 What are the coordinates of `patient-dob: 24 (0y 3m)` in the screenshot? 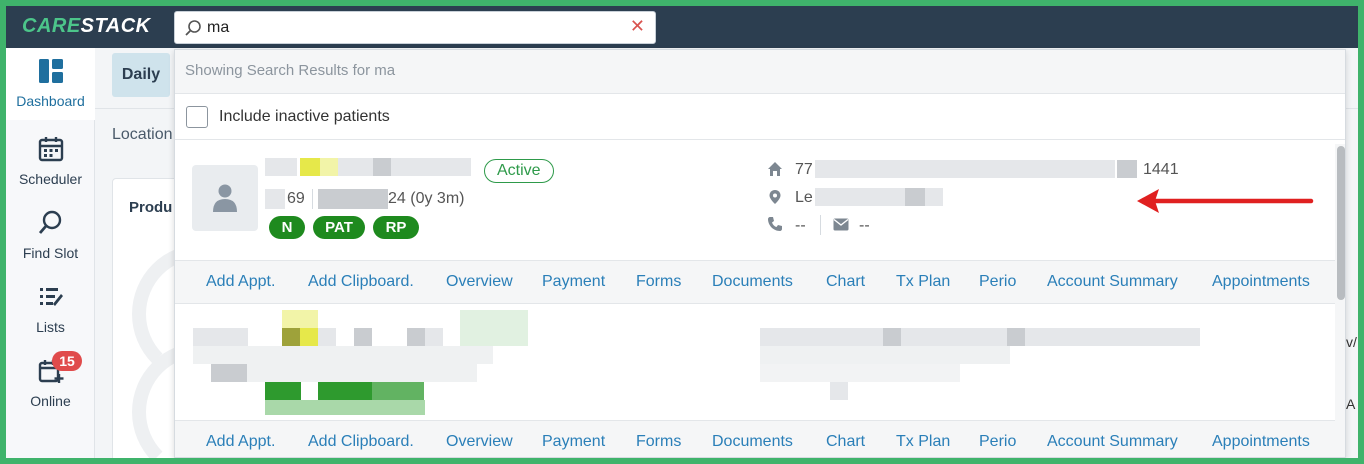 It's located at (426, 198).